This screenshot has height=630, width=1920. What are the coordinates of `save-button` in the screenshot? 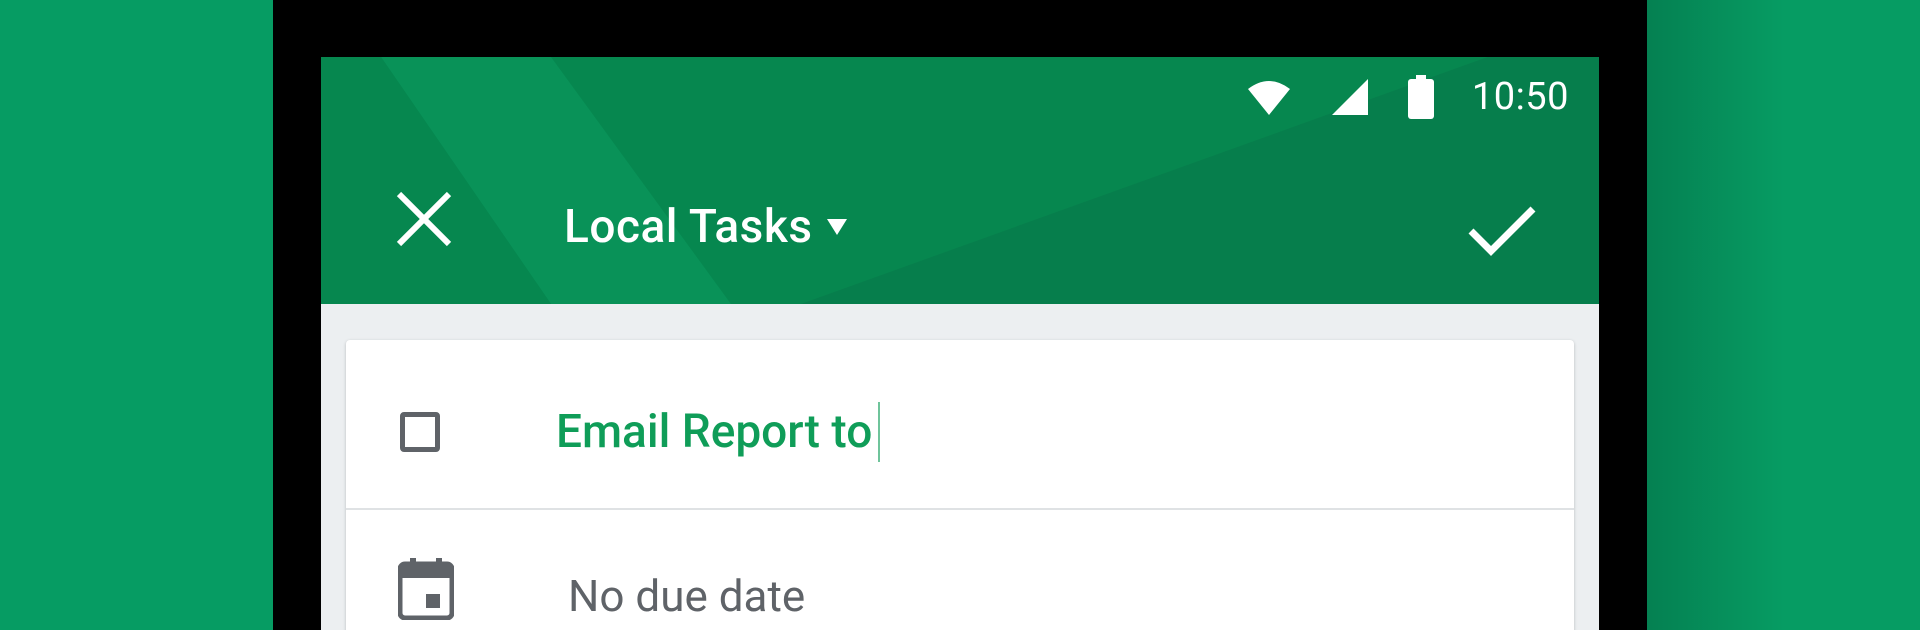 It's located at (1501, 227).